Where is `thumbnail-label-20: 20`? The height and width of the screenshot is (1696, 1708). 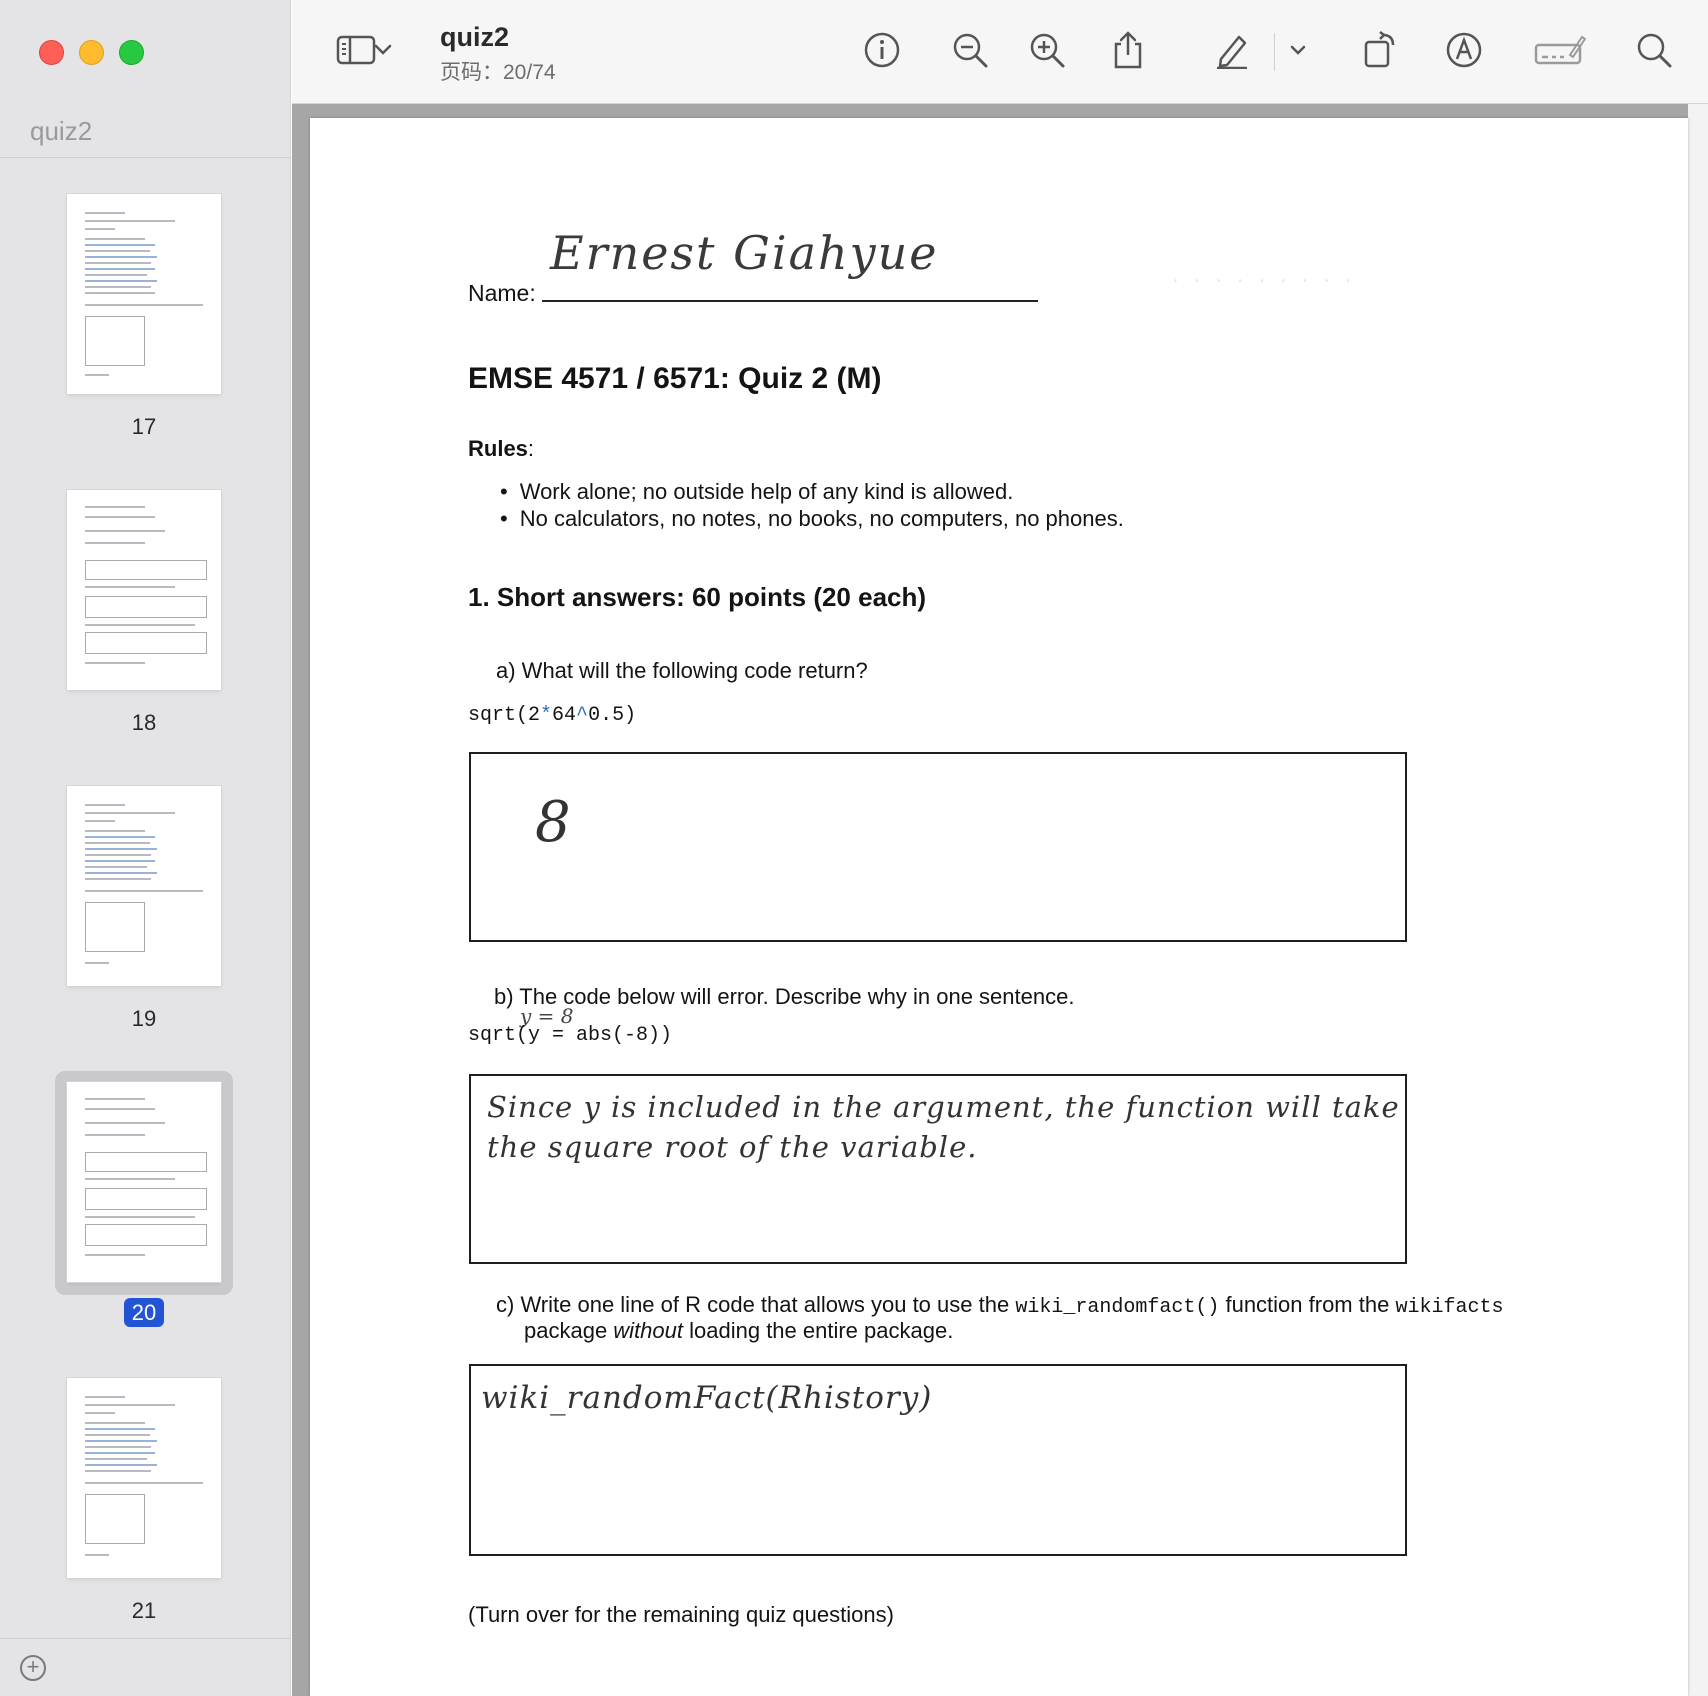 thumbnail-label-20: 20 is located at coordinates (144, 1312).